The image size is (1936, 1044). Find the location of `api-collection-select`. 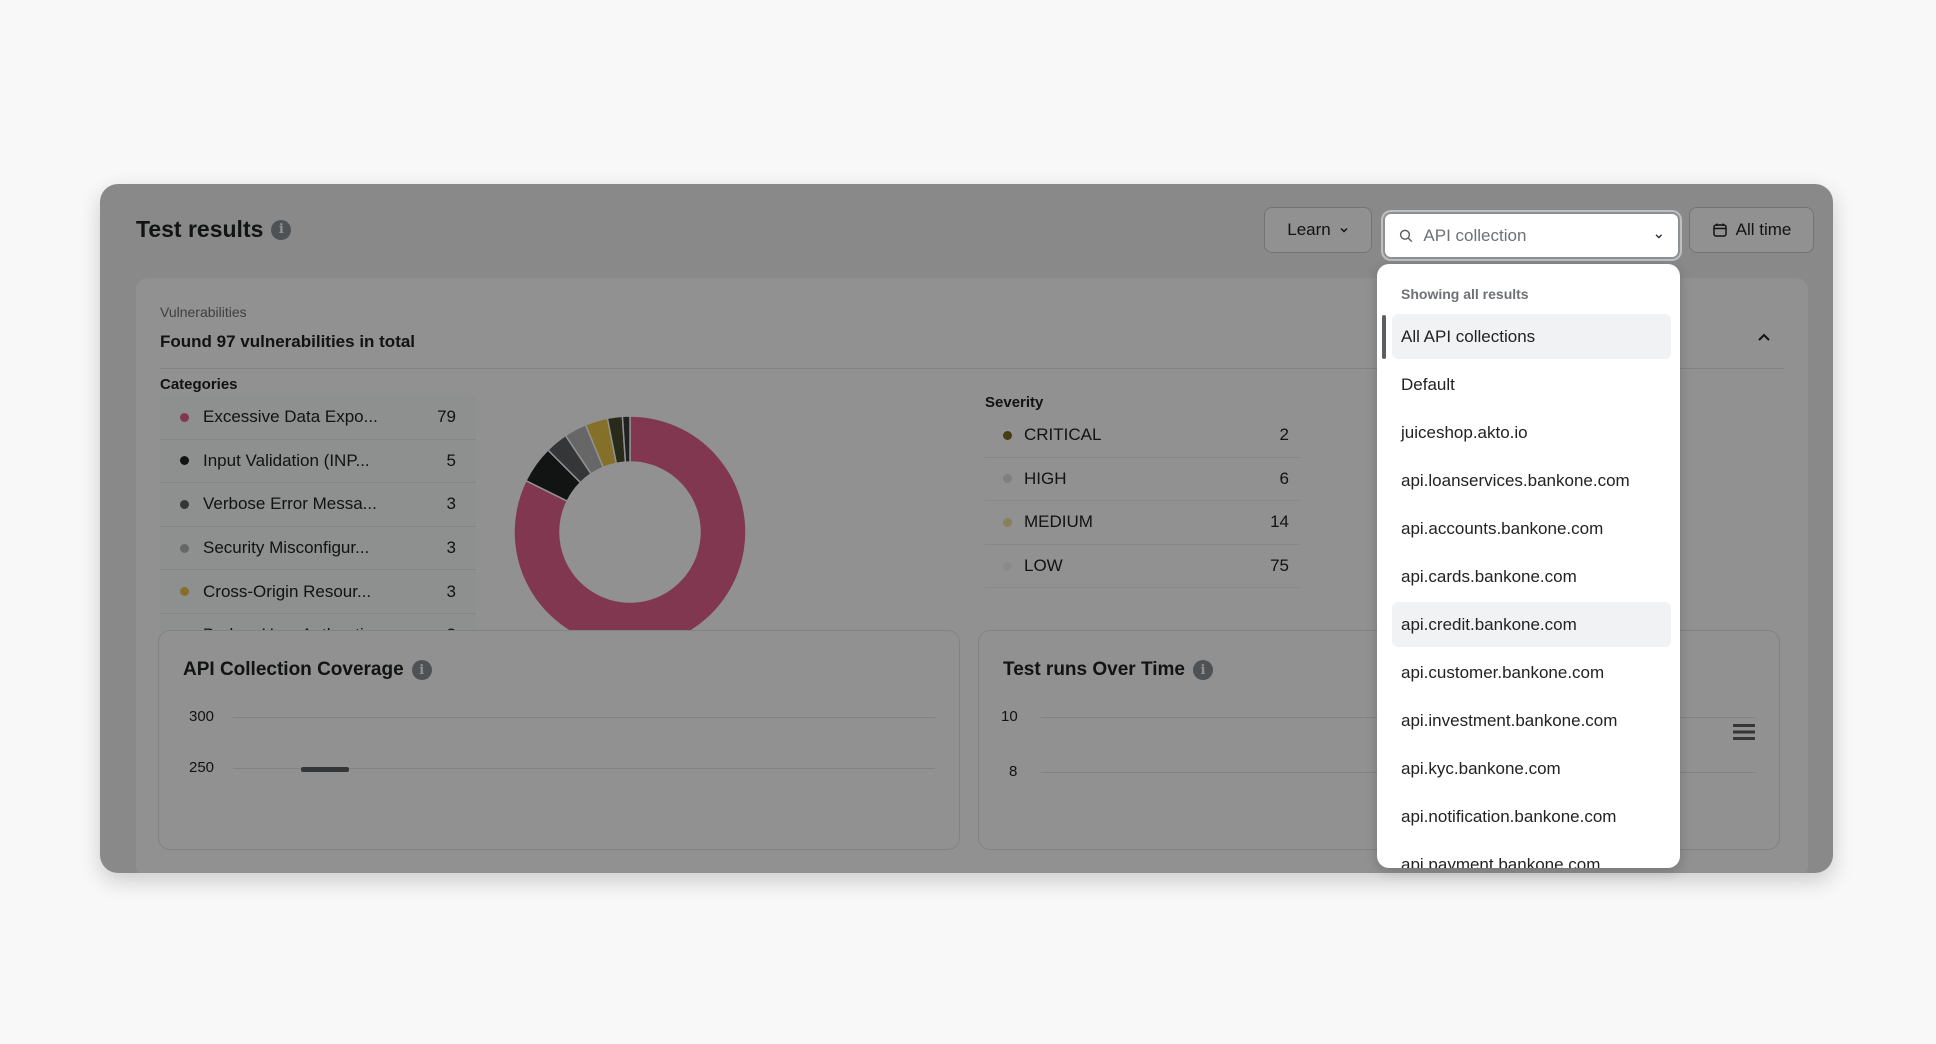

api-collection-select is located at coordinates (1531, 235).